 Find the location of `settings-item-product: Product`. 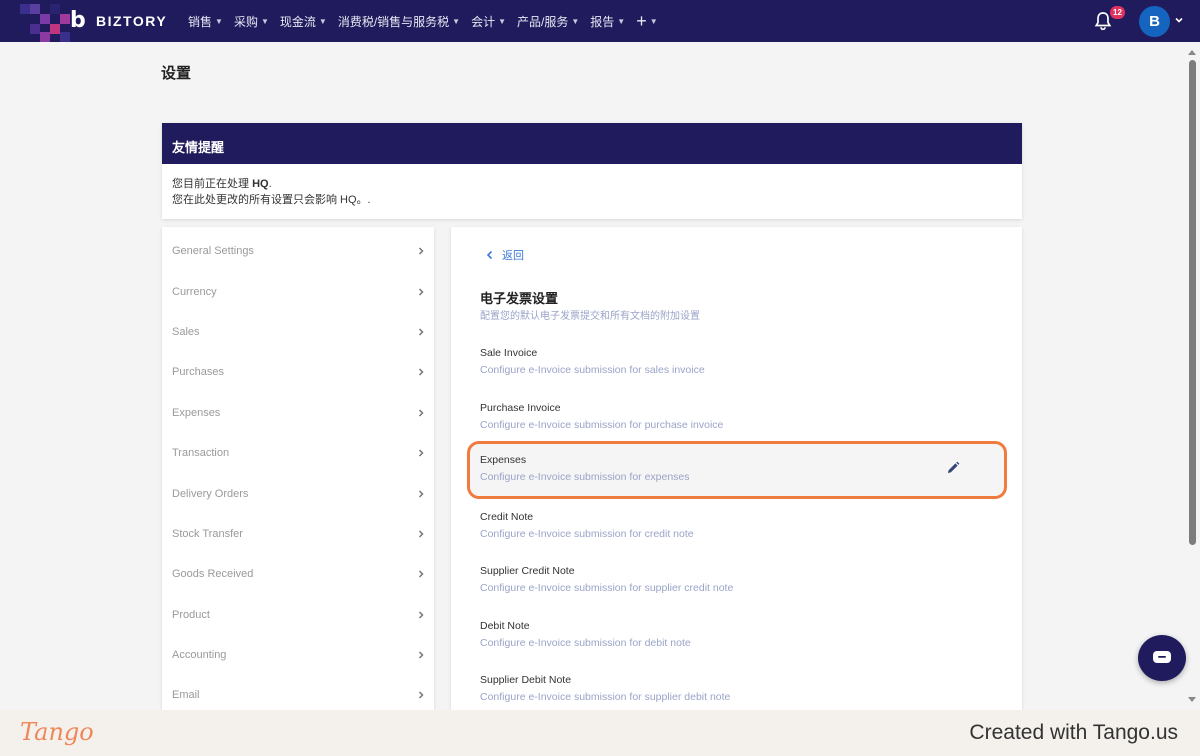

settings-item-product: Product is located at coordinates (298, 615).